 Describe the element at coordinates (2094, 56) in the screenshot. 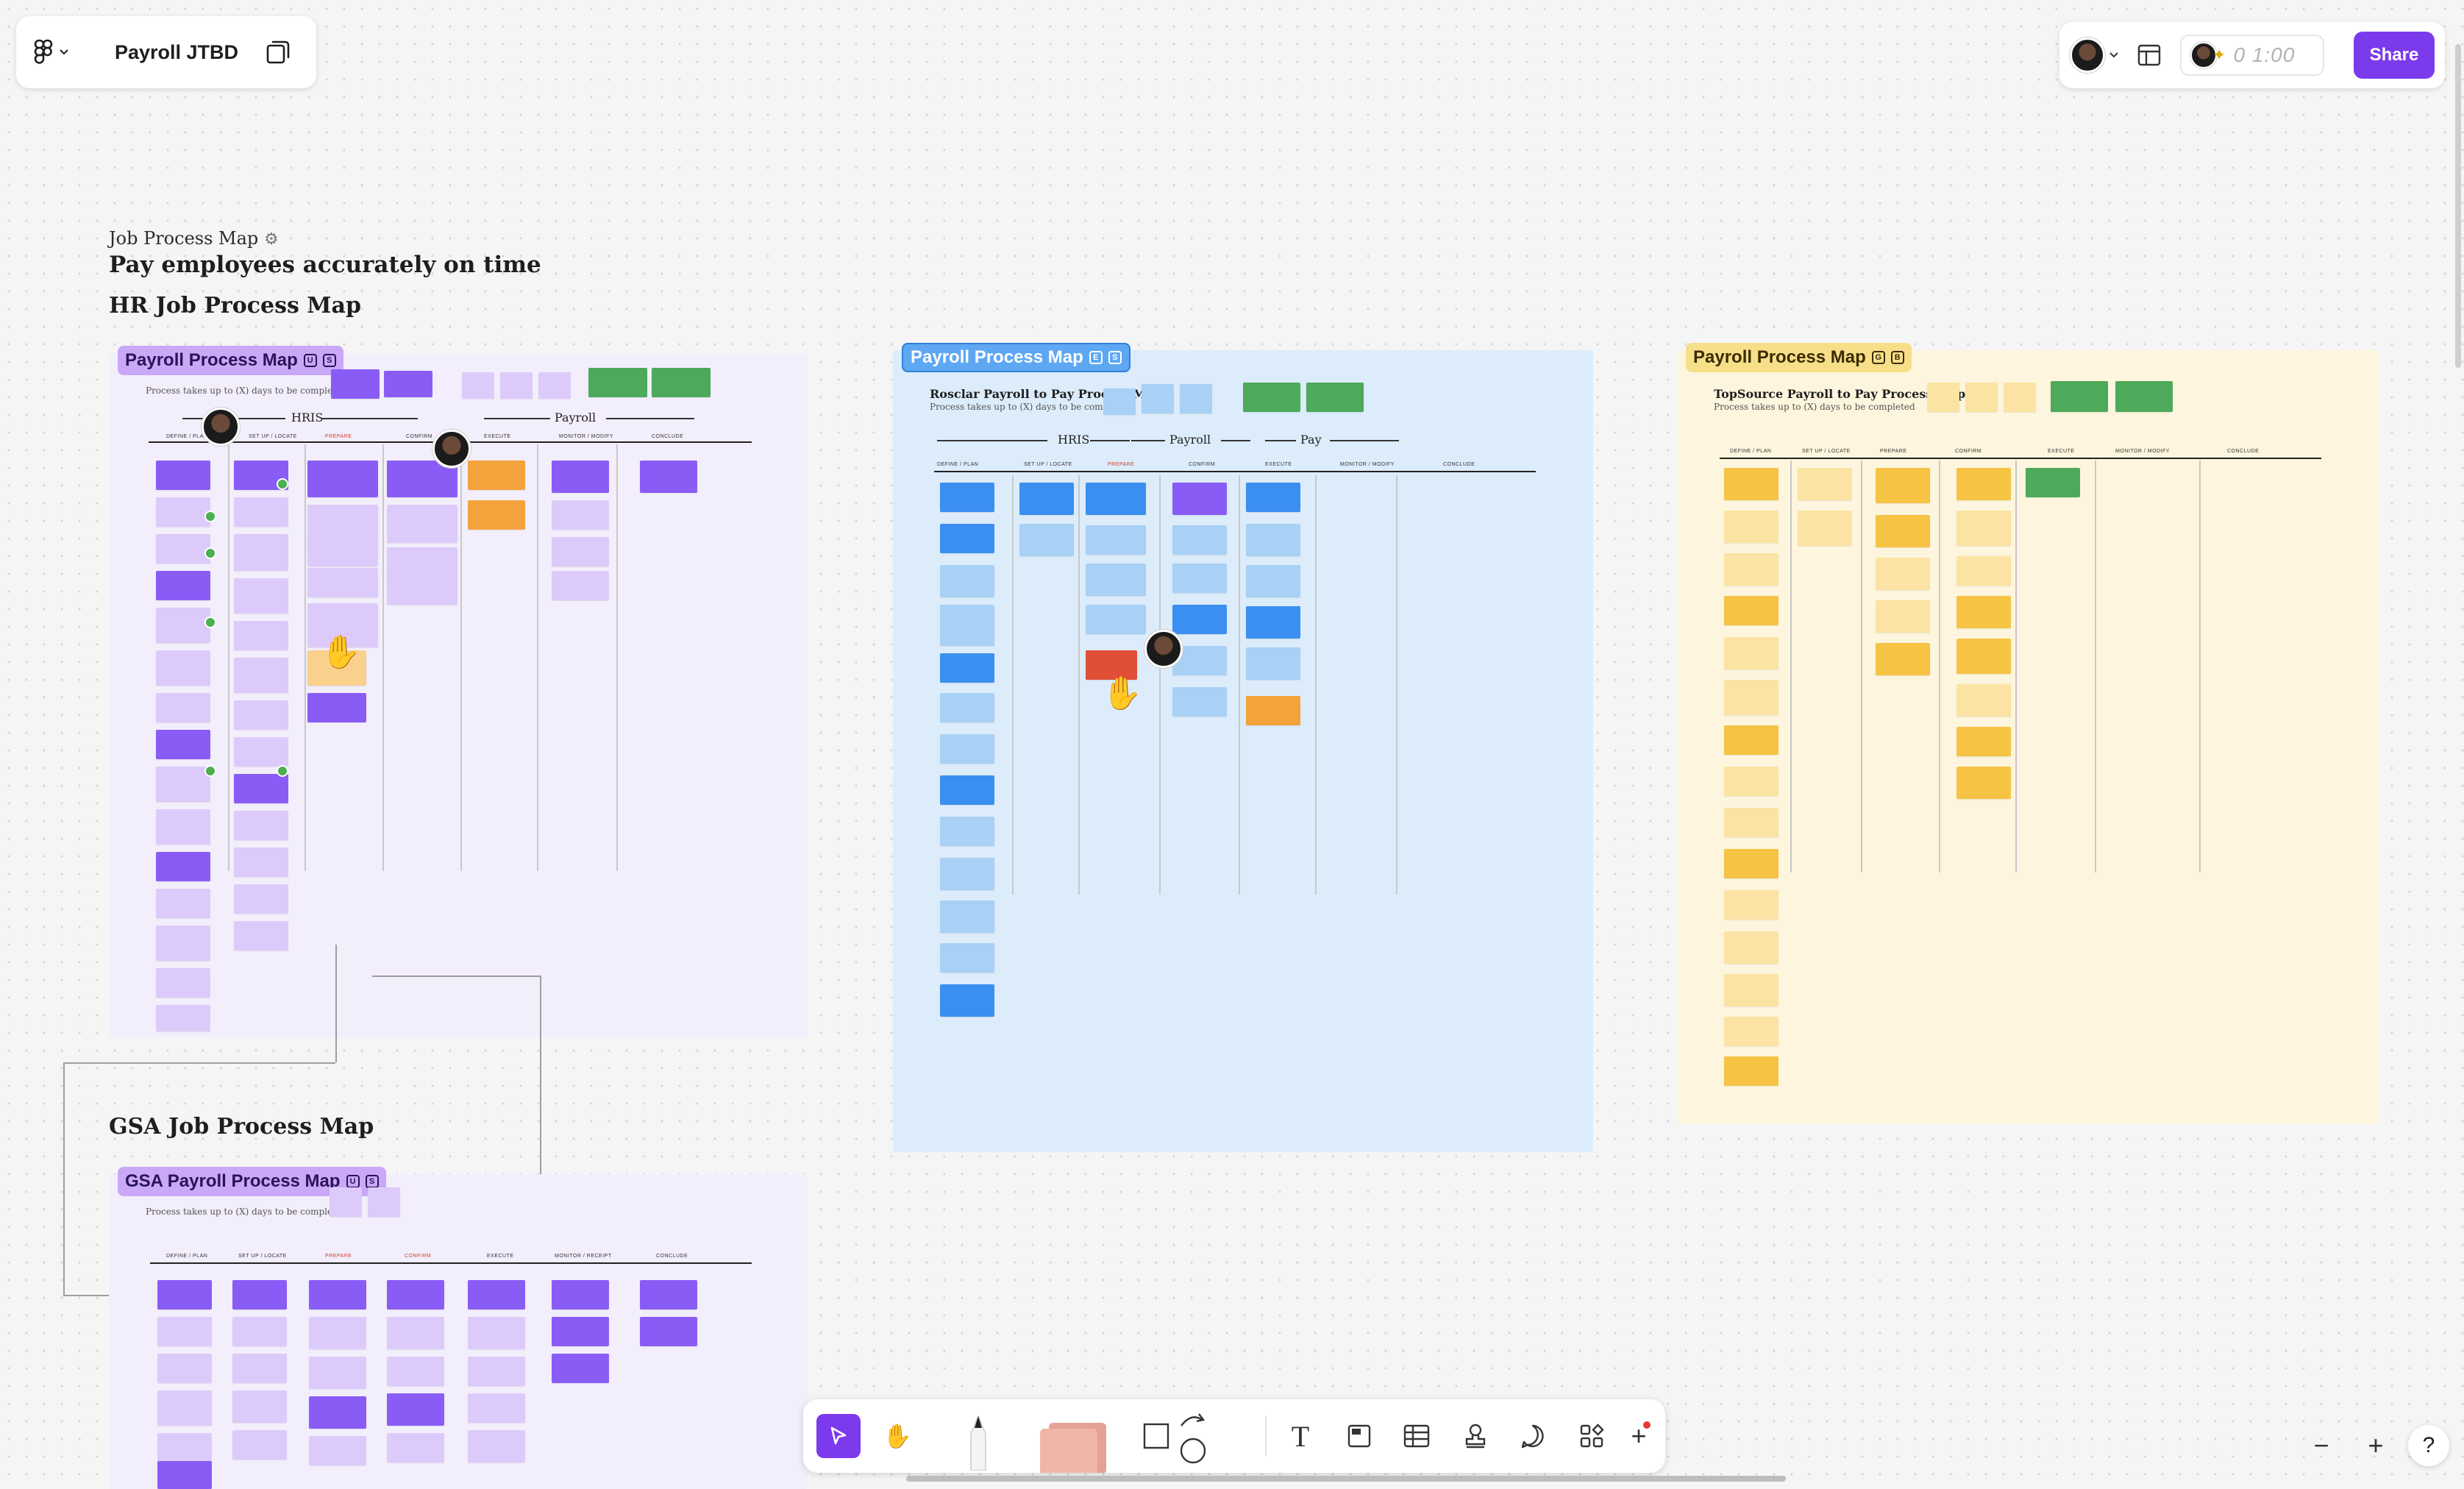

I see `user-menu` at that location.